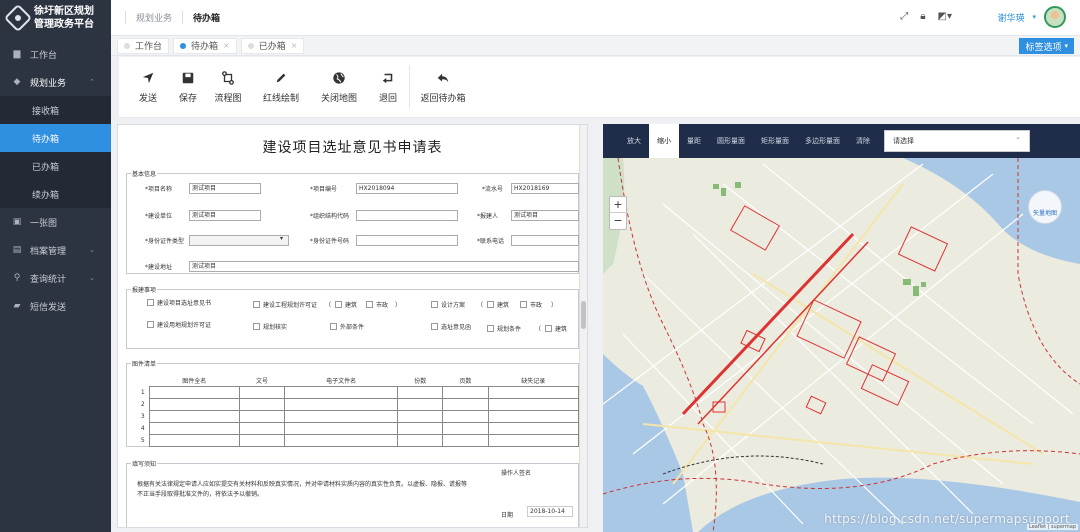 Image resolution: width=1080 pixels, height=532 pixels. What do you see at coordinates (346, 304) in the screenshot?
I see `checkbox-building-1: 建筑` at bounding box center [346, 304].